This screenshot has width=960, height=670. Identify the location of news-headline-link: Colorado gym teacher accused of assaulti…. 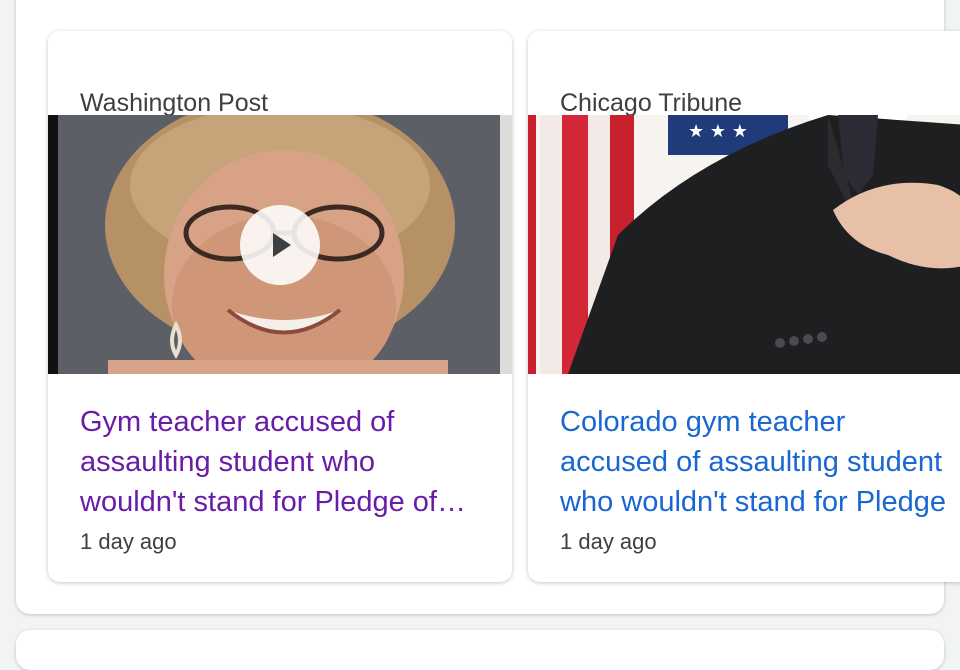
(760, 462).